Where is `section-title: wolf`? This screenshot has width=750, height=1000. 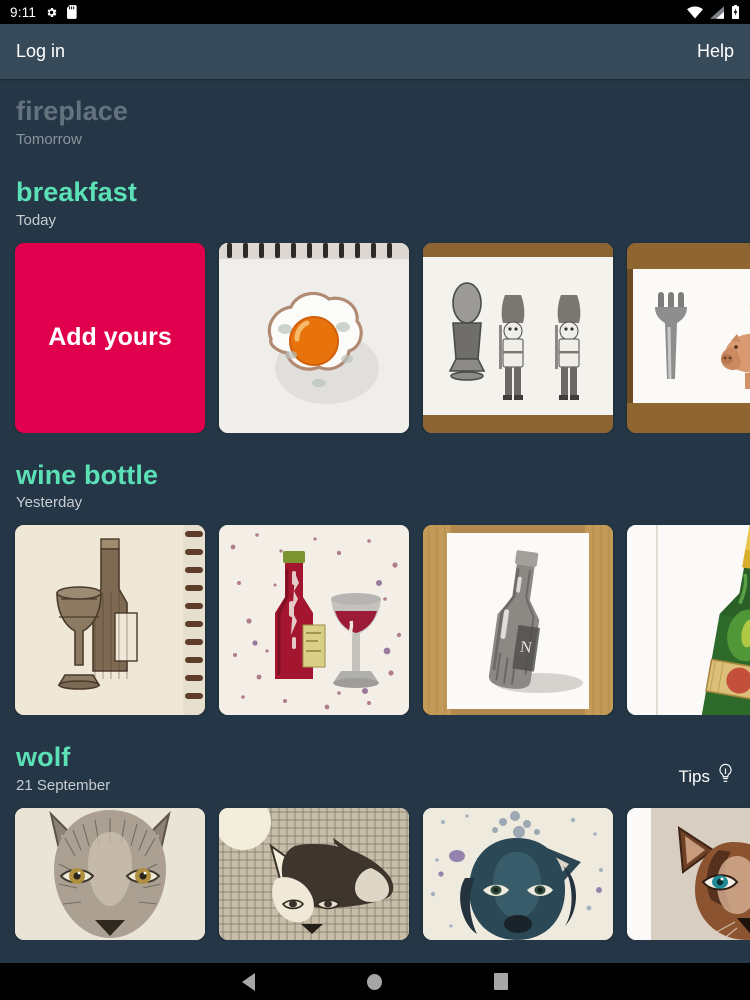
section-title: wolf is located at coordinates (375, 758).